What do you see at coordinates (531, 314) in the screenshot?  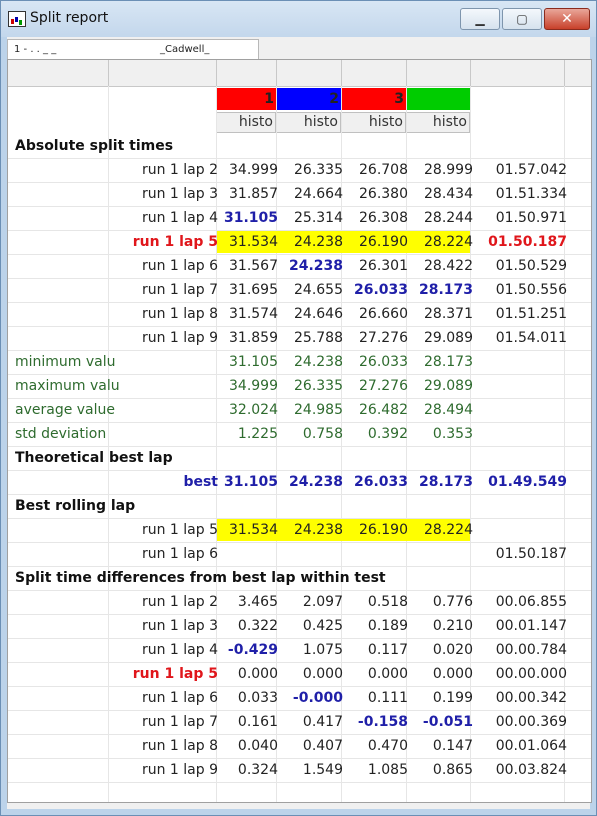 I see `lap-total-cell: 01.51.251` at bounding box center [531, 314].